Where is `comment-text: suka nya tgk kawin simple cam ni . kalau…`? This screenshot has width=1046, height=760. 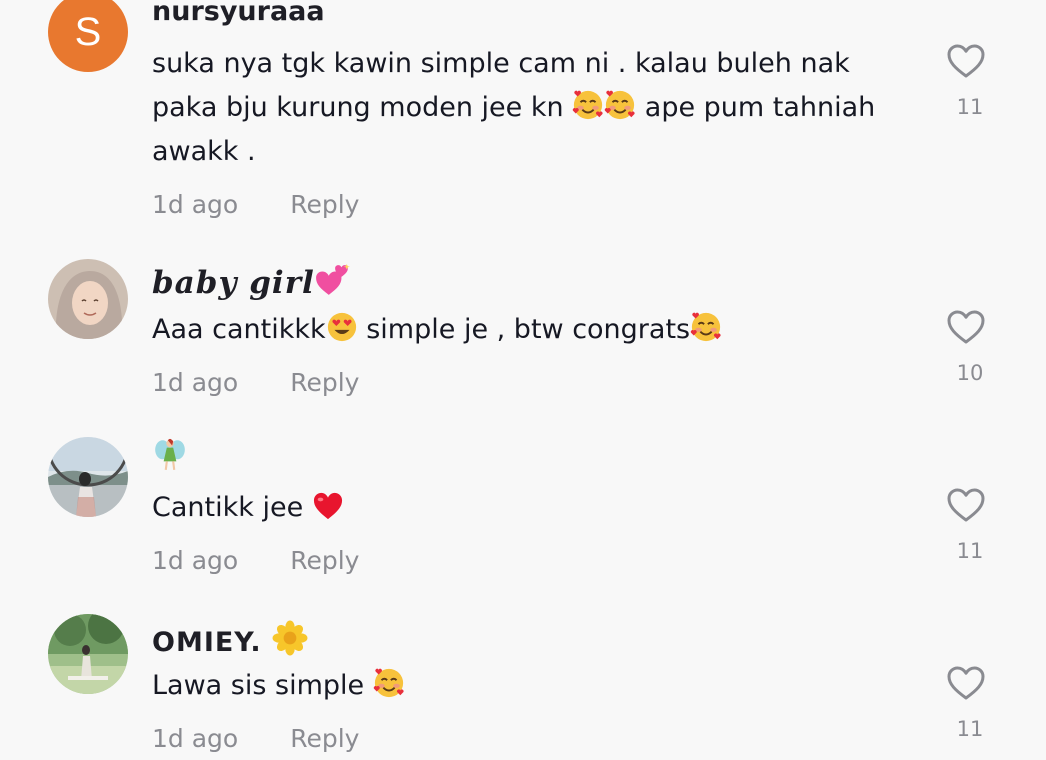
comment-text: suka nya tgk kawin simple cam ni . kalau… is located at coordinates (537, 108).